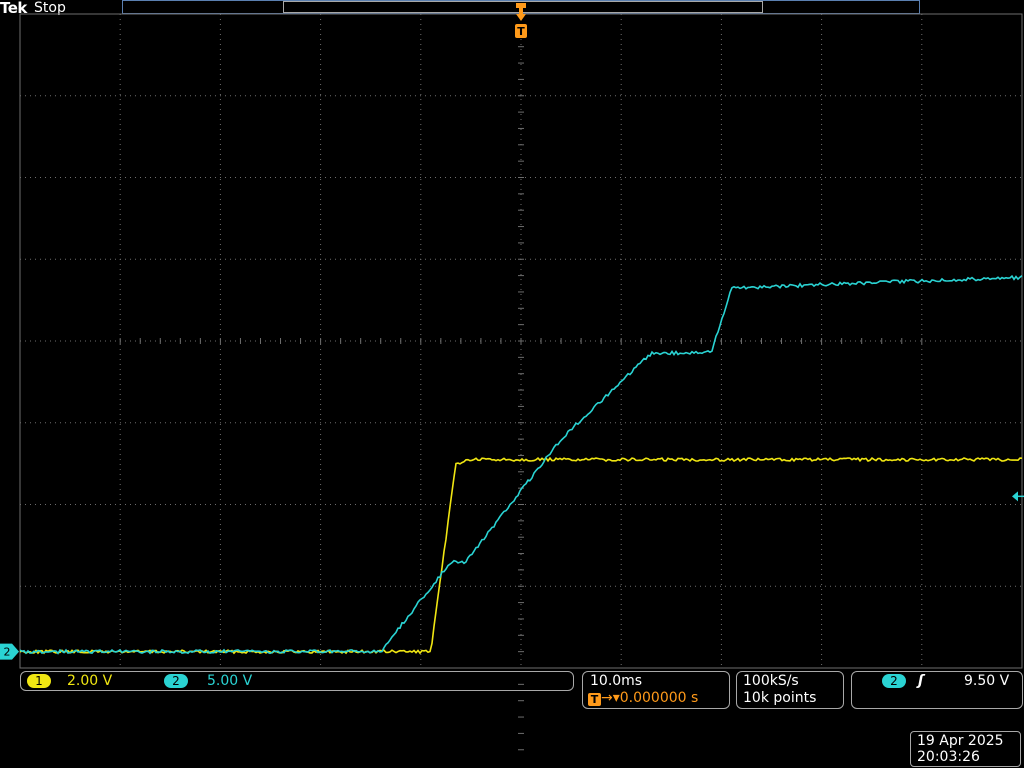  I want to click on trigger-position: T →▾0.000000 s, so click(643, 698).